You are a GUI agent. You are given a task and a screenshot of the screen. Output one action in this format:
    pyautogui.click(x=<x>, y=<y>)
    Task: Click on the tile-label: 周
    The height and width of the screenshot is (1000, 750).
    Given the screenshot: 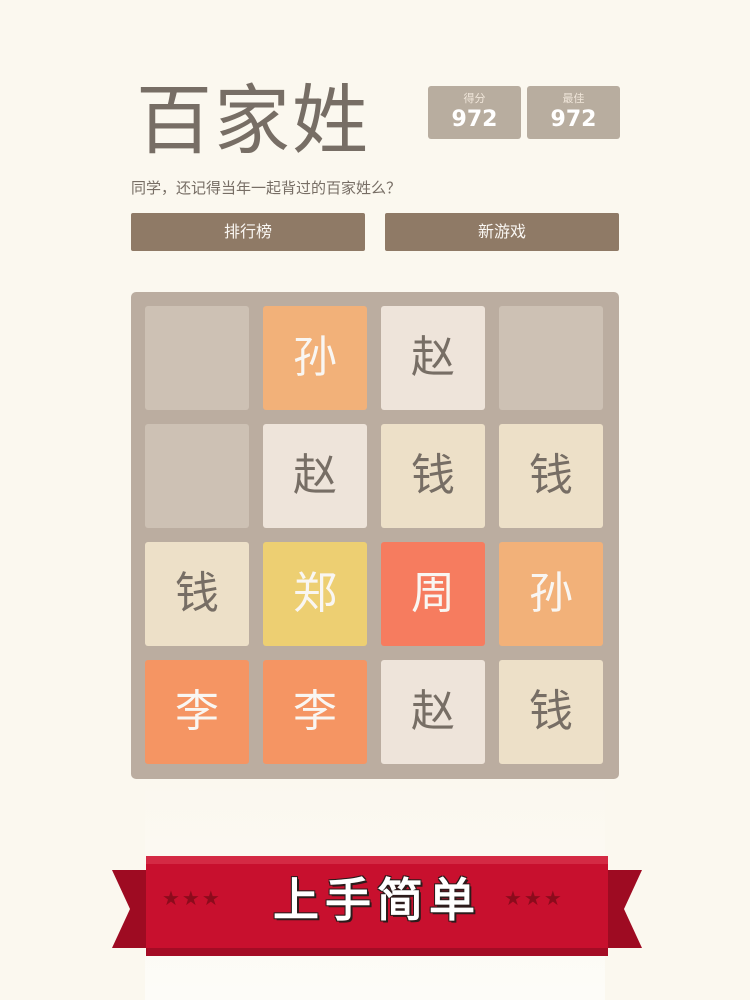 What is the action you would take?
    pyautogui.click(x=433, y=593)
    